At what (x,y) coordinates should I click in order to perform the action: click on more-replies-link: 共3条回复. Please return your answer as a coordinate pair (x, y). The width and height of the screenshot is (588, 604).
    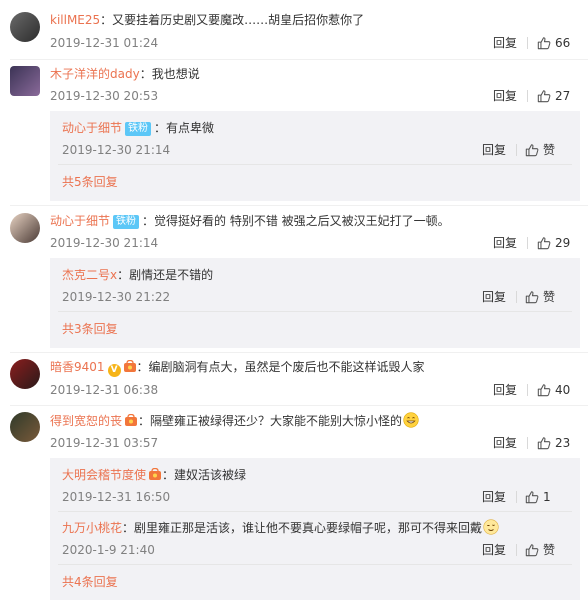
    Looking at the image, I should click on (90, 329).